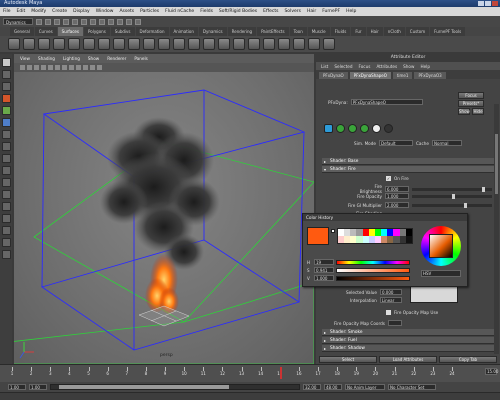 The width and height of the screenshot is (500, 400). I want to click on eyedropper-icon, so click(333, 231).